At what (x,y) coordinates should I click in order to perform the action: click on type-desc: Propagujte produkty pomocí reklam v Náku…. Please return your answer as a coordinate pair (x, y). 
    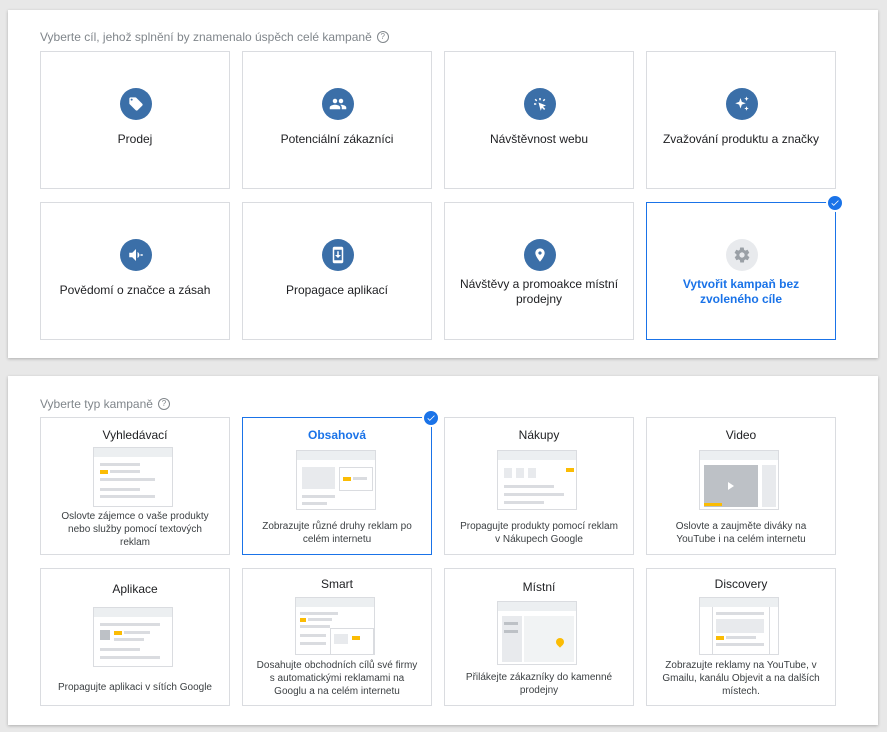
    Looking at the image, I should click on (539, 533).